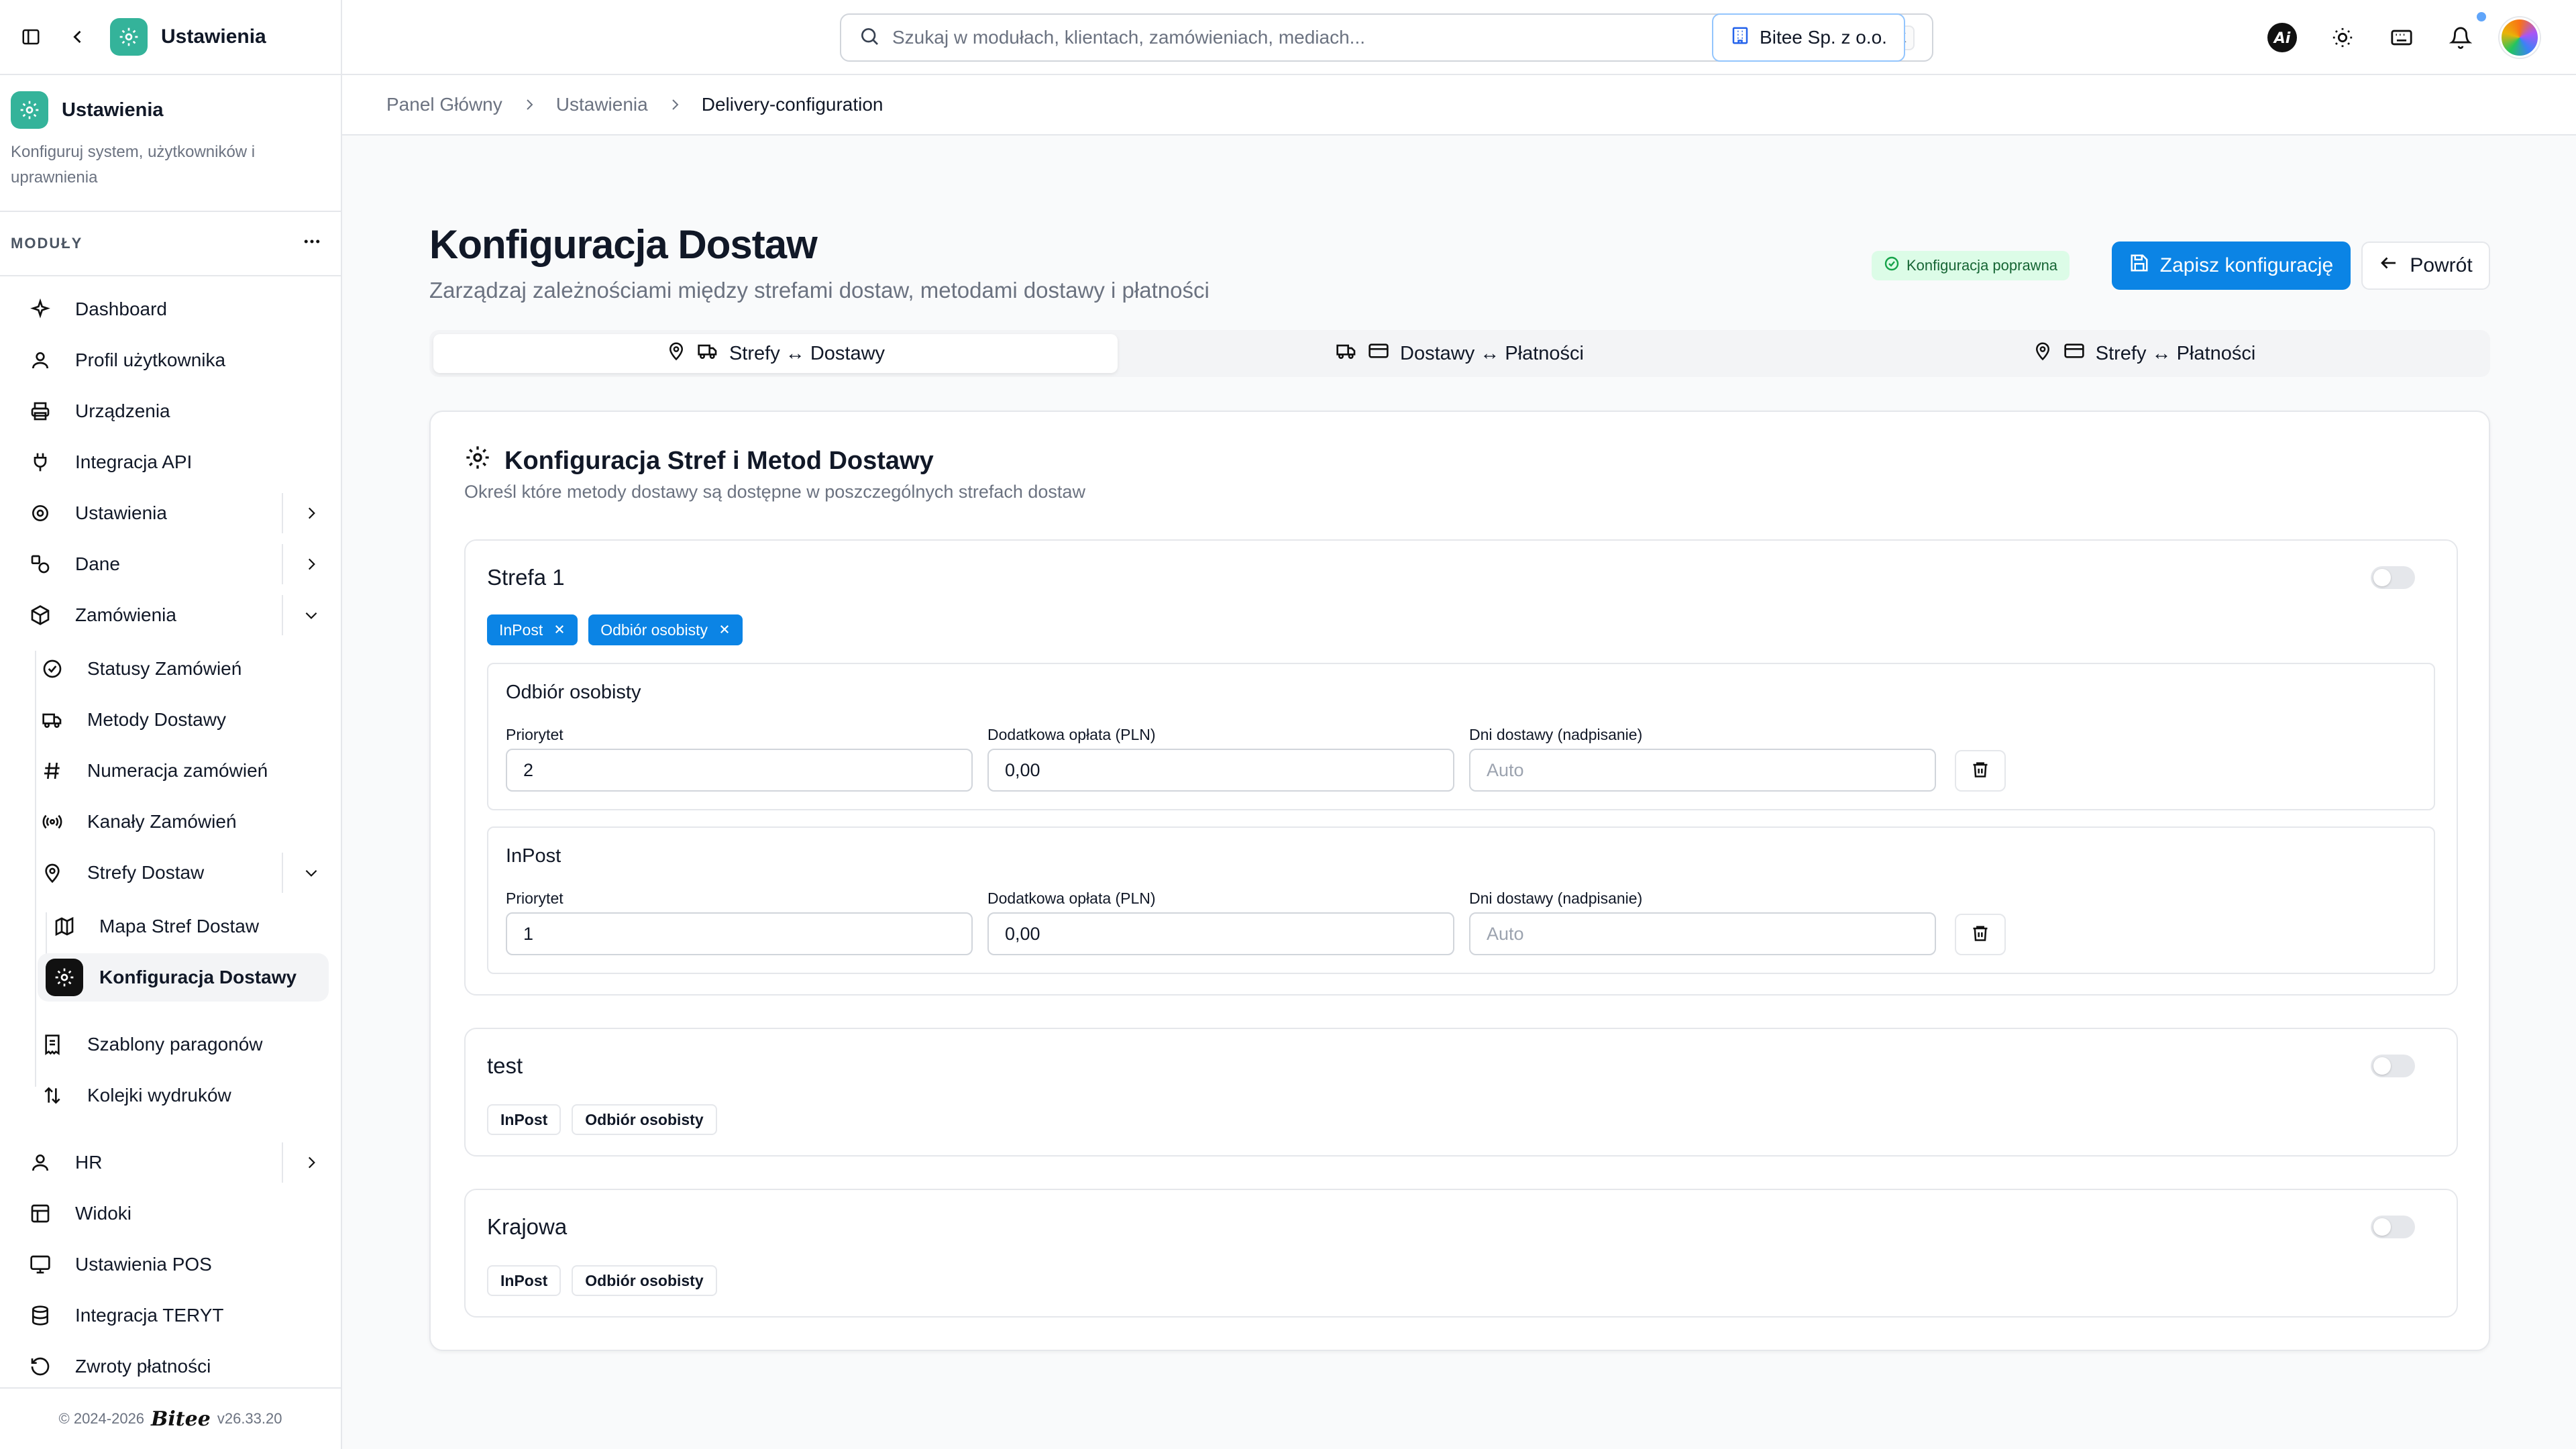  I want to click on tab-zones-deliveries: Strefy ↔ Dostawy, so click(775, 353).